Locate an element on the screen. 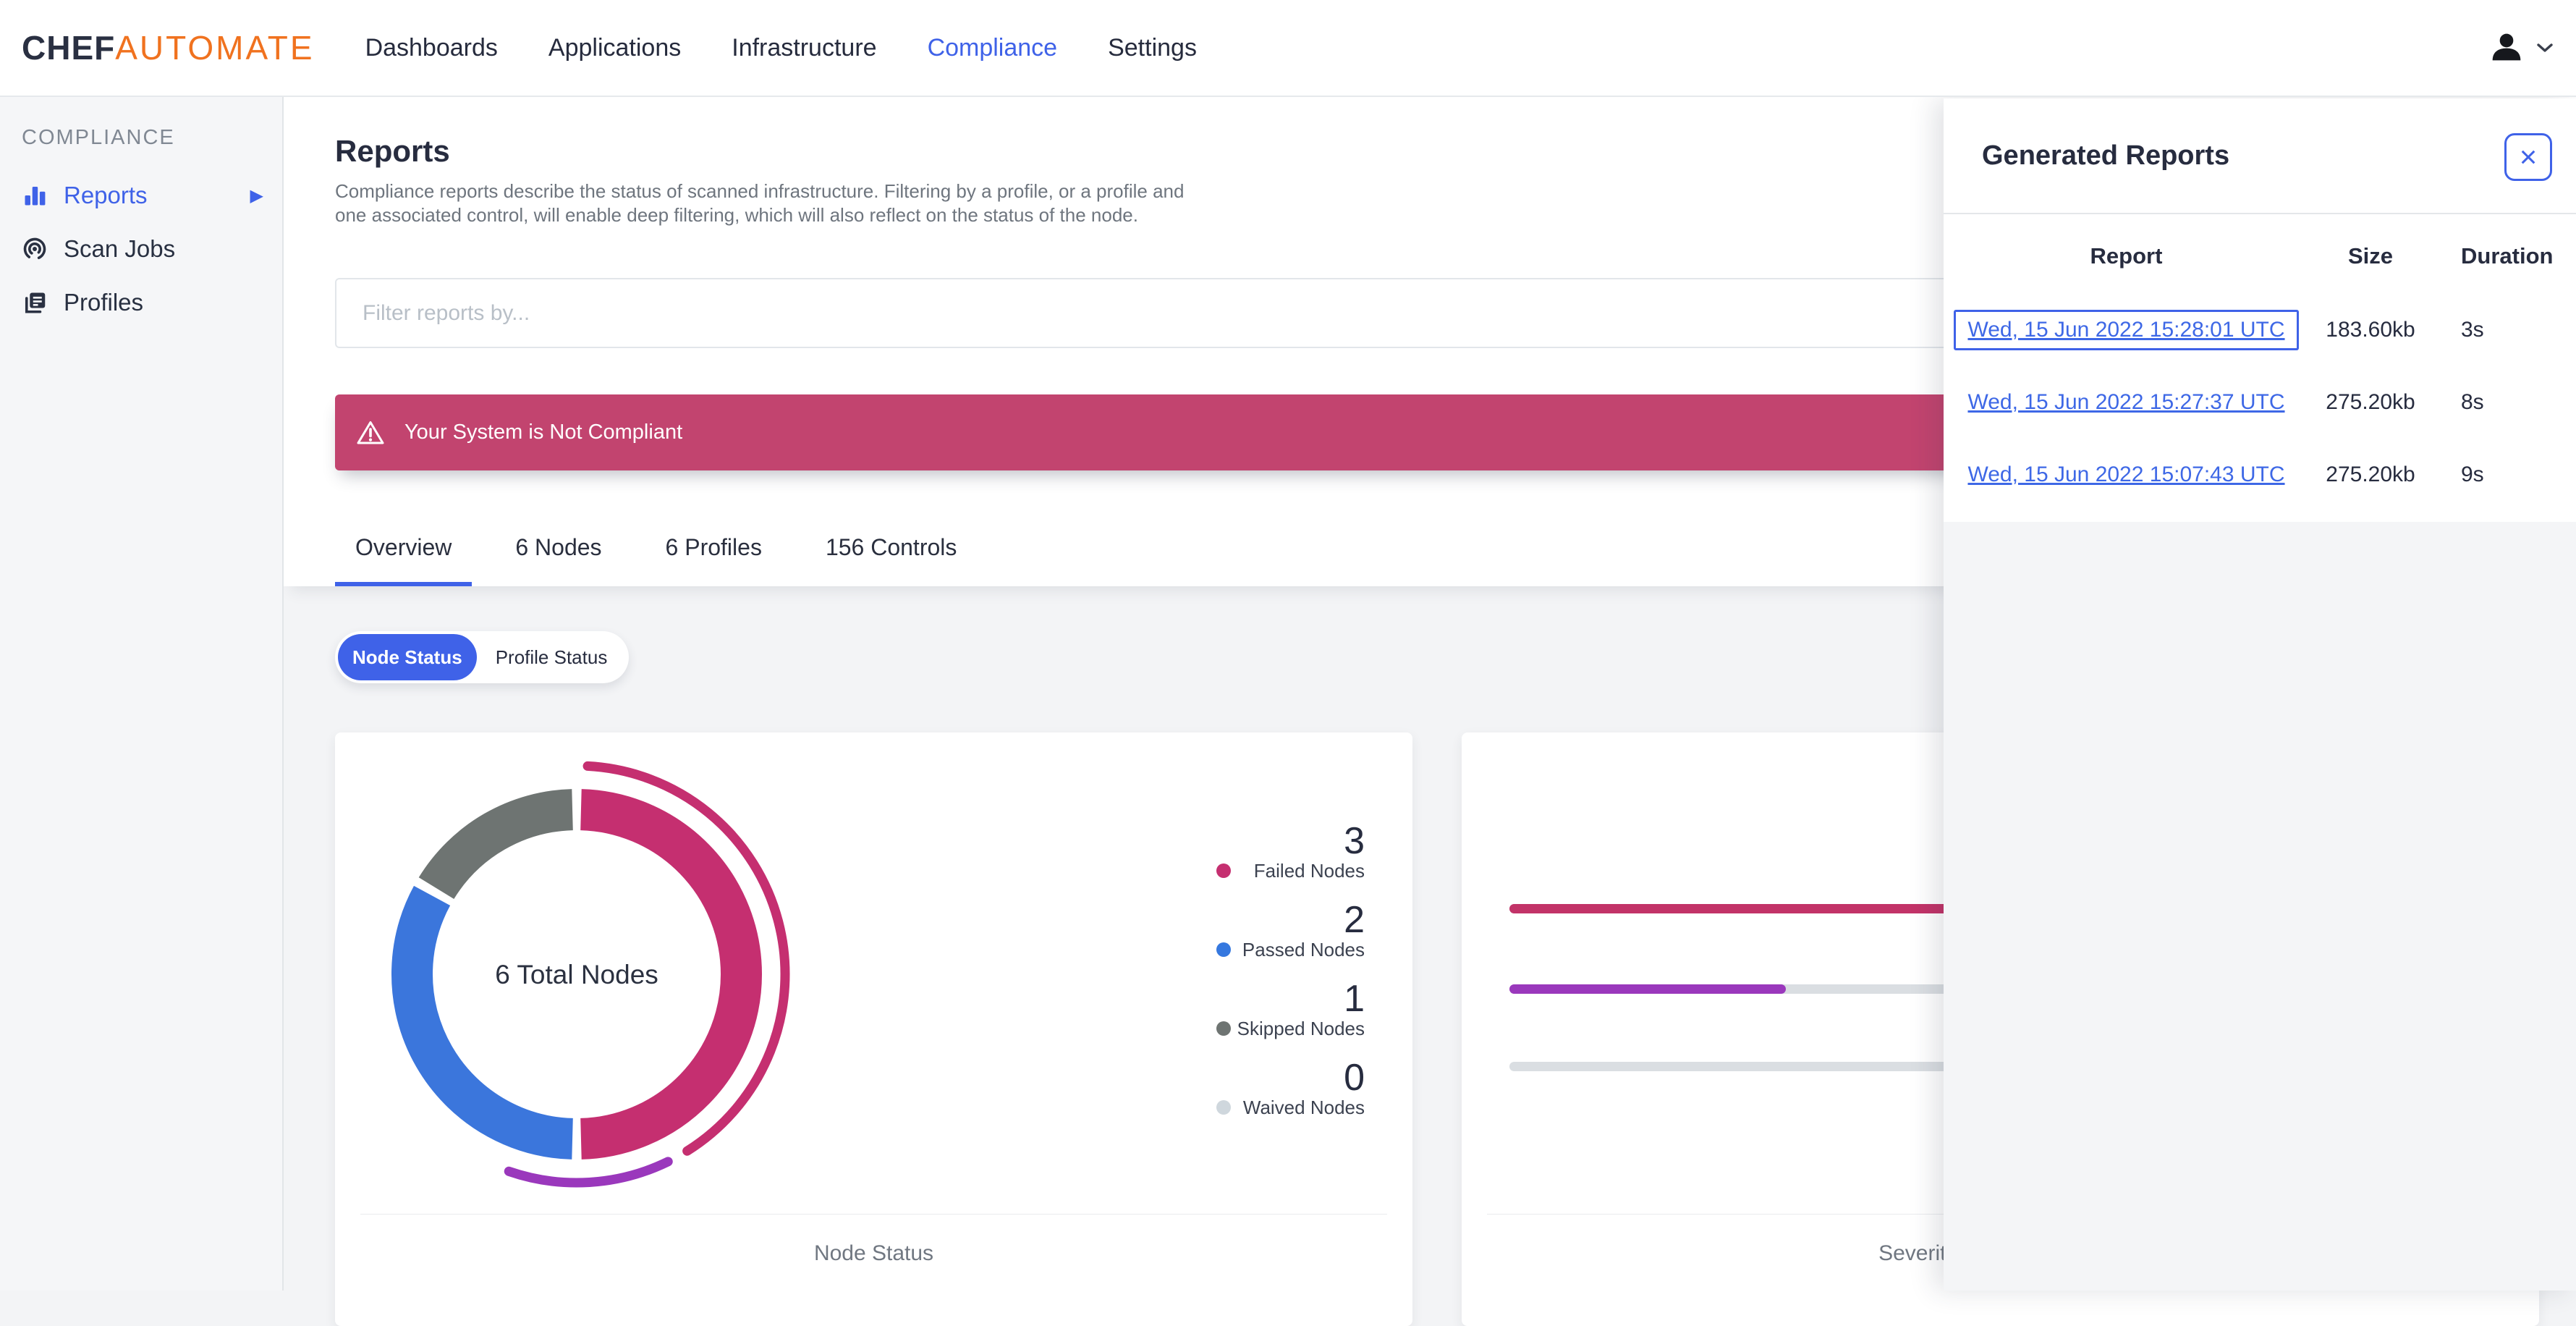 This screenshot has width=2576, height=1326. column-size: Size is located at coordinates (2370, 256).